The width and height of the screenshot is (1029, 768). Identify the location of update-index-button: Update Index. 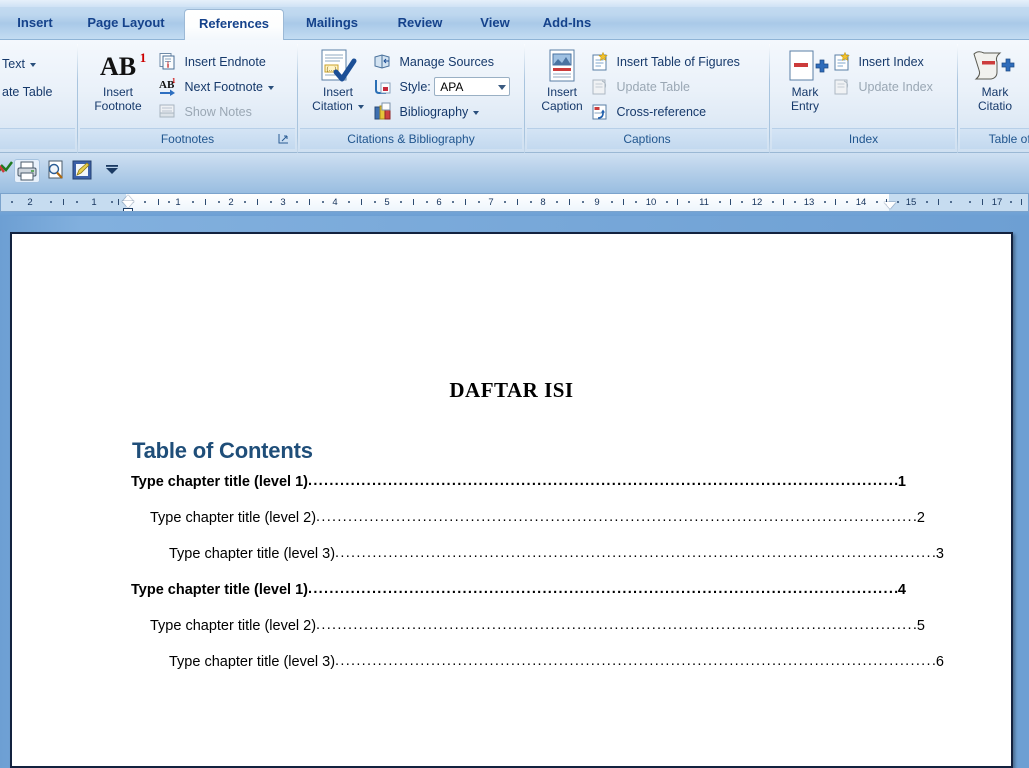
(882, 87).